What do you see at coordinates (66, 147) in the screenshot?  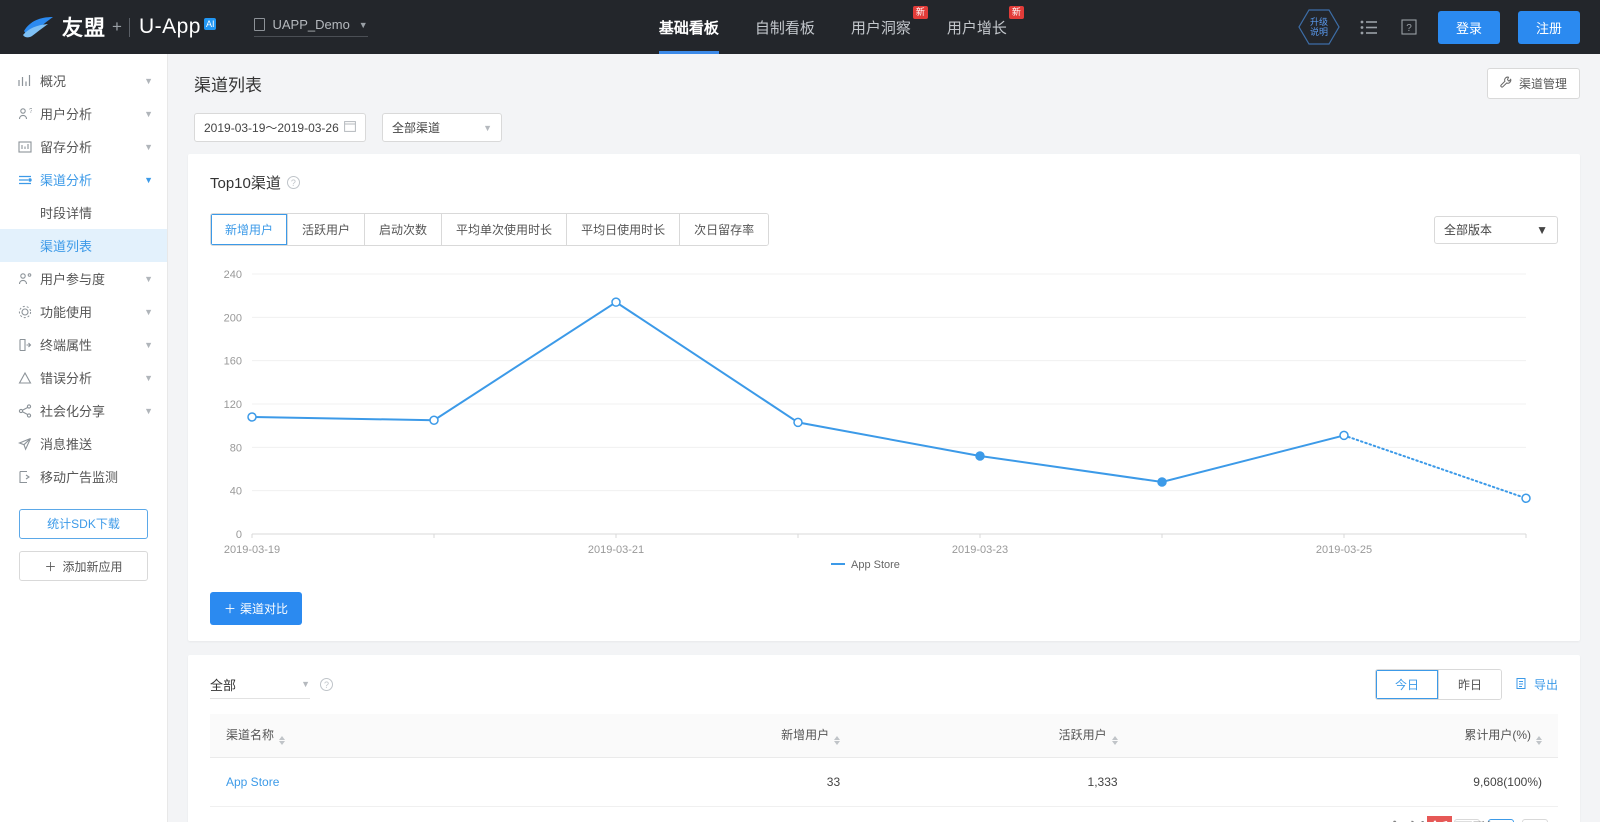 I see `sidebar-label-retention: 留存分析` at bounding box center [66, 147].